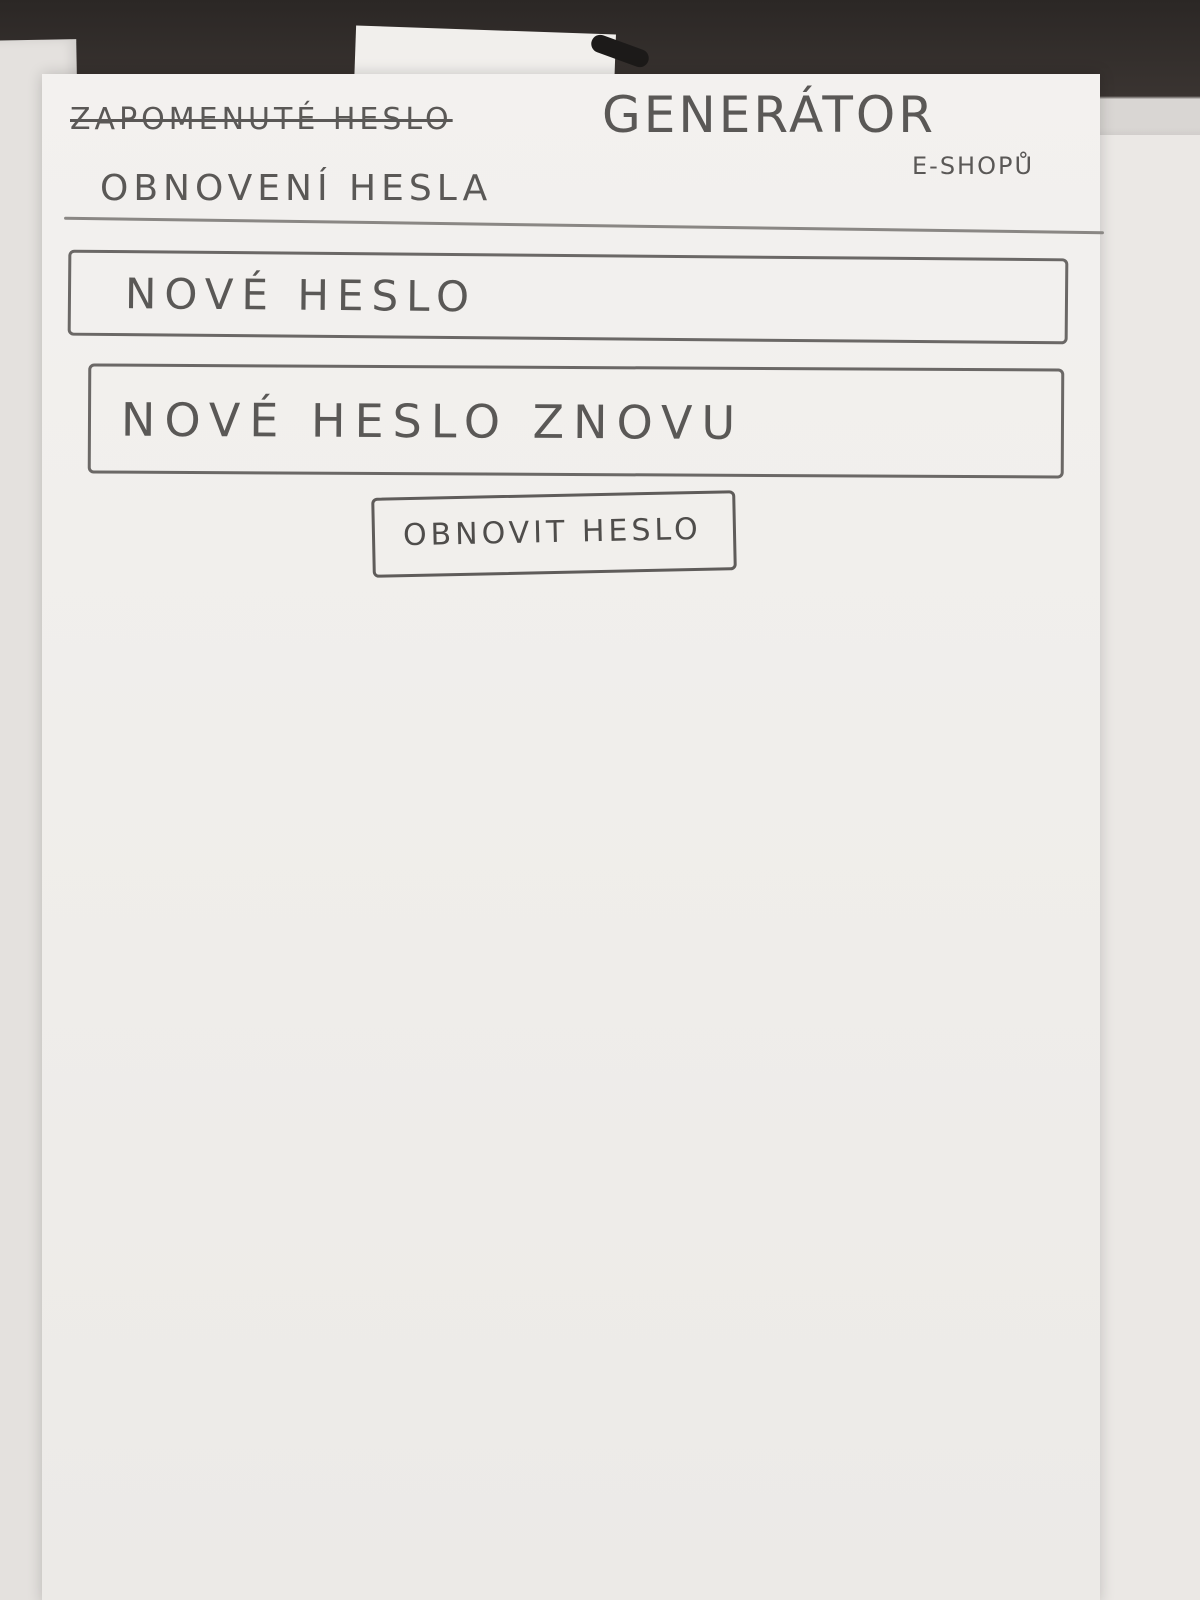 The height and width of the screenshot is (1600, 1200). Describe the element at coordinates (973, 166) in the screenshot. I see `brand-subtitle: E-SHOPŮ` at that location.